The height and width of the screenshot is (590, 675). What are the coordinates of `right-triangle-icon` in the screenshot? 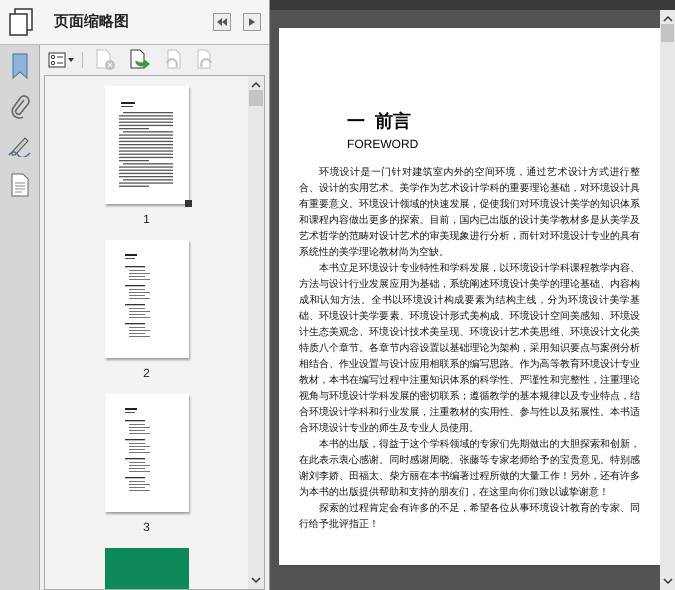 It's located at (252, 22).